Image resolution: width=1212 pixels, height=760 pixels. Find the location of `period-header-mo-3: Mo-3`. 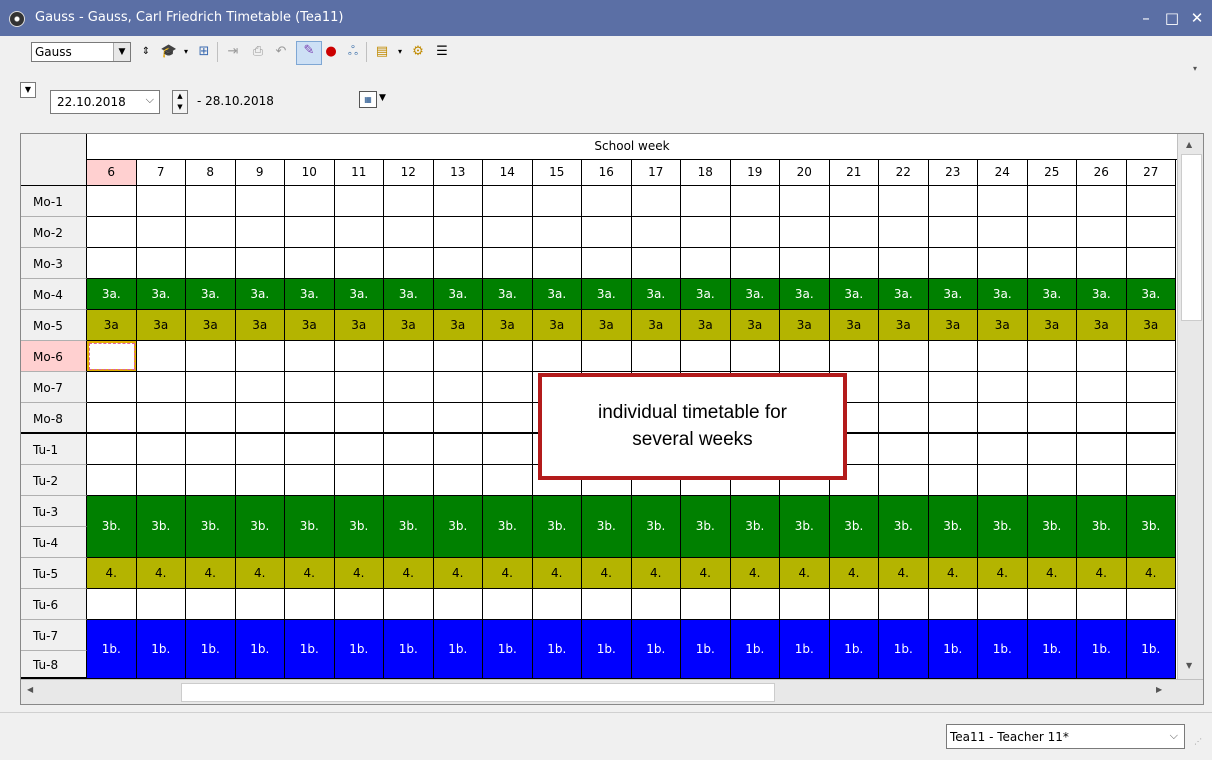

period-header-mo-3: Mo-3 is located at coordinates (54, 263).